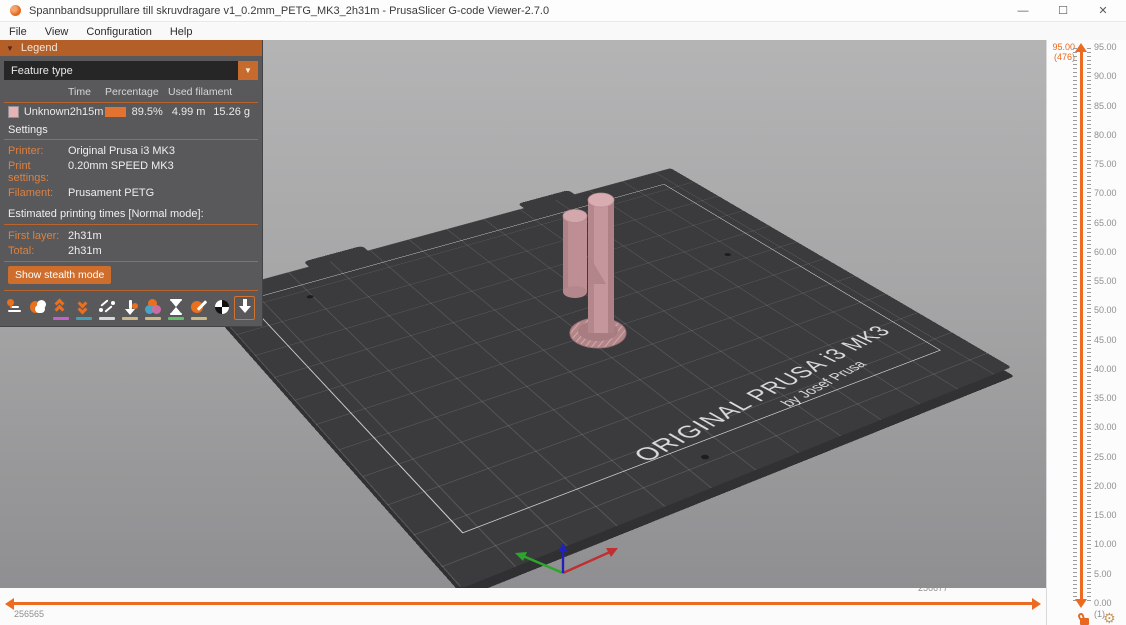  What do you see at coordinates (1105, 398) in the screenshot?
I see `ruler-tick-label: 35.00` at bounding box center [1105, 398].